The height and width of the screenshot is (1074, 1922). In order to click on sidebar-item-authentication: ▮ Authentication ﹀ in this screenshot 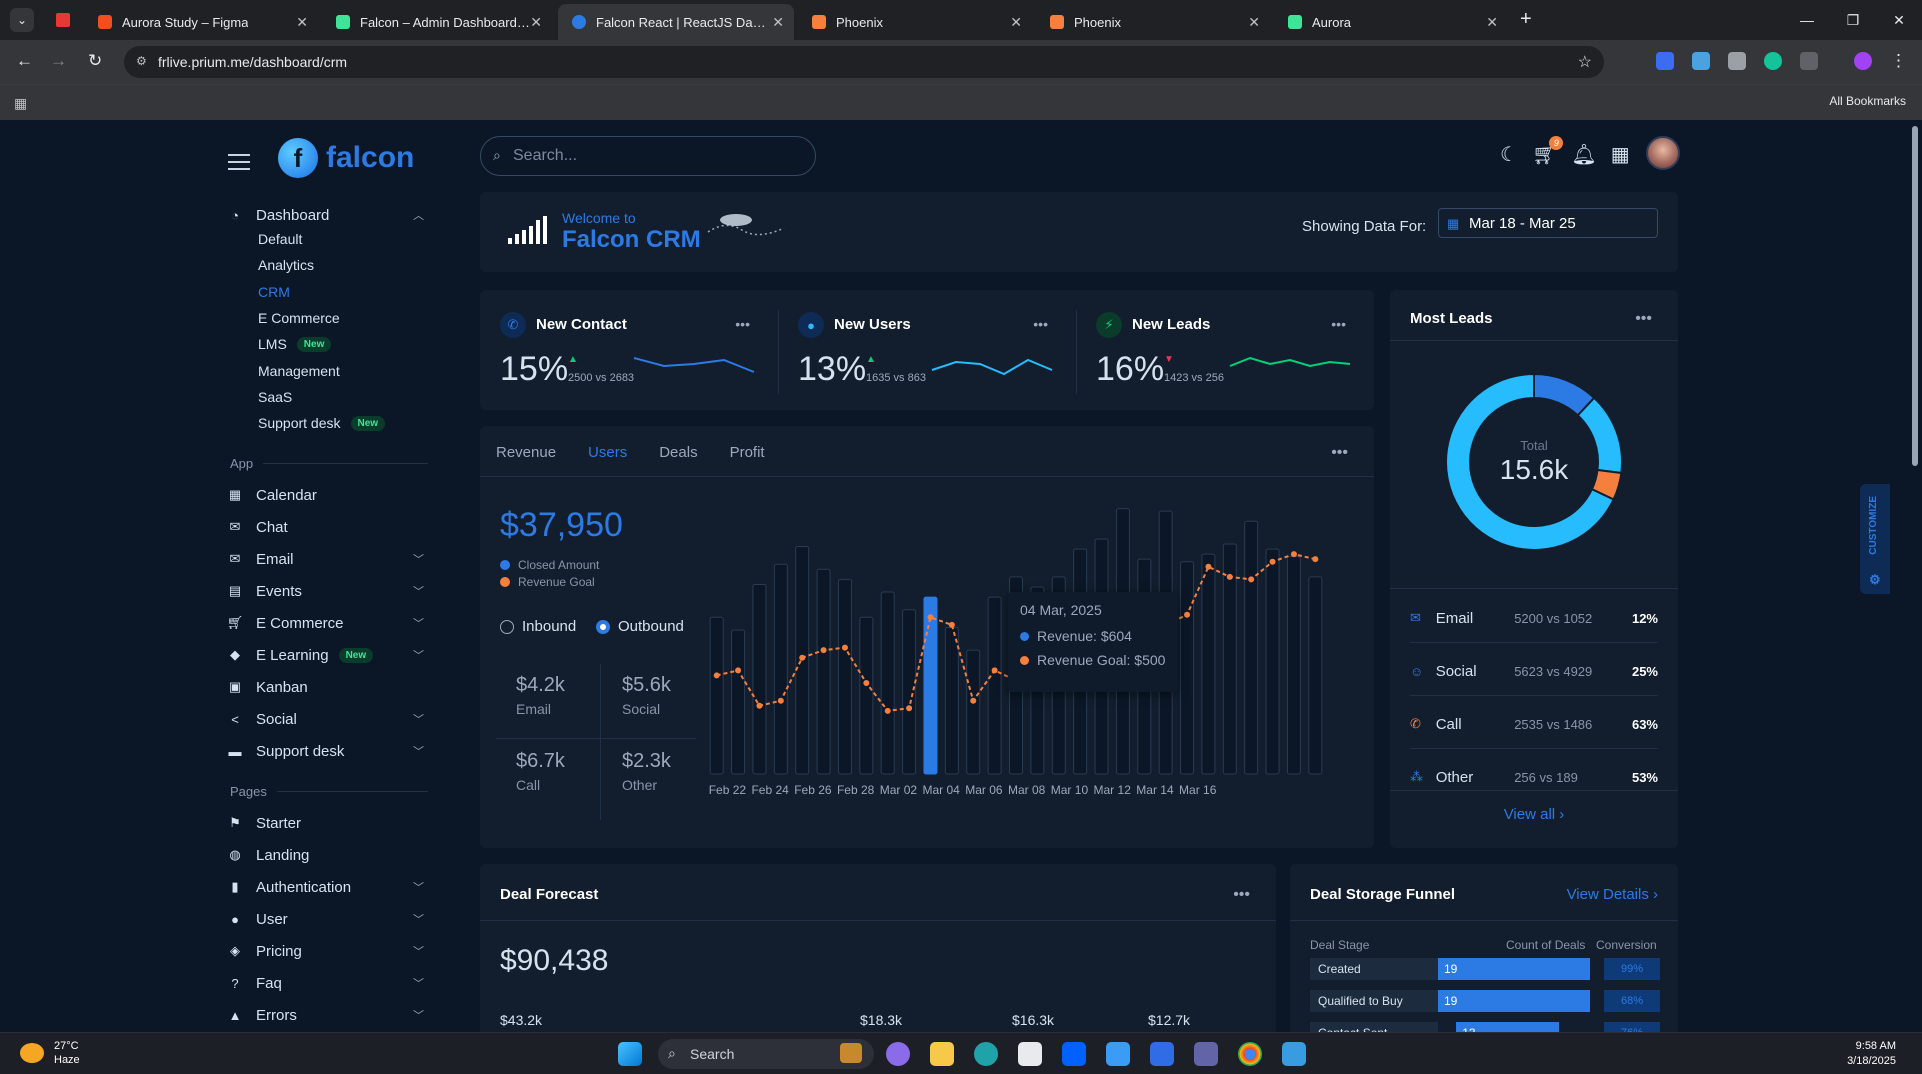, I will do `click(328, 887)`.